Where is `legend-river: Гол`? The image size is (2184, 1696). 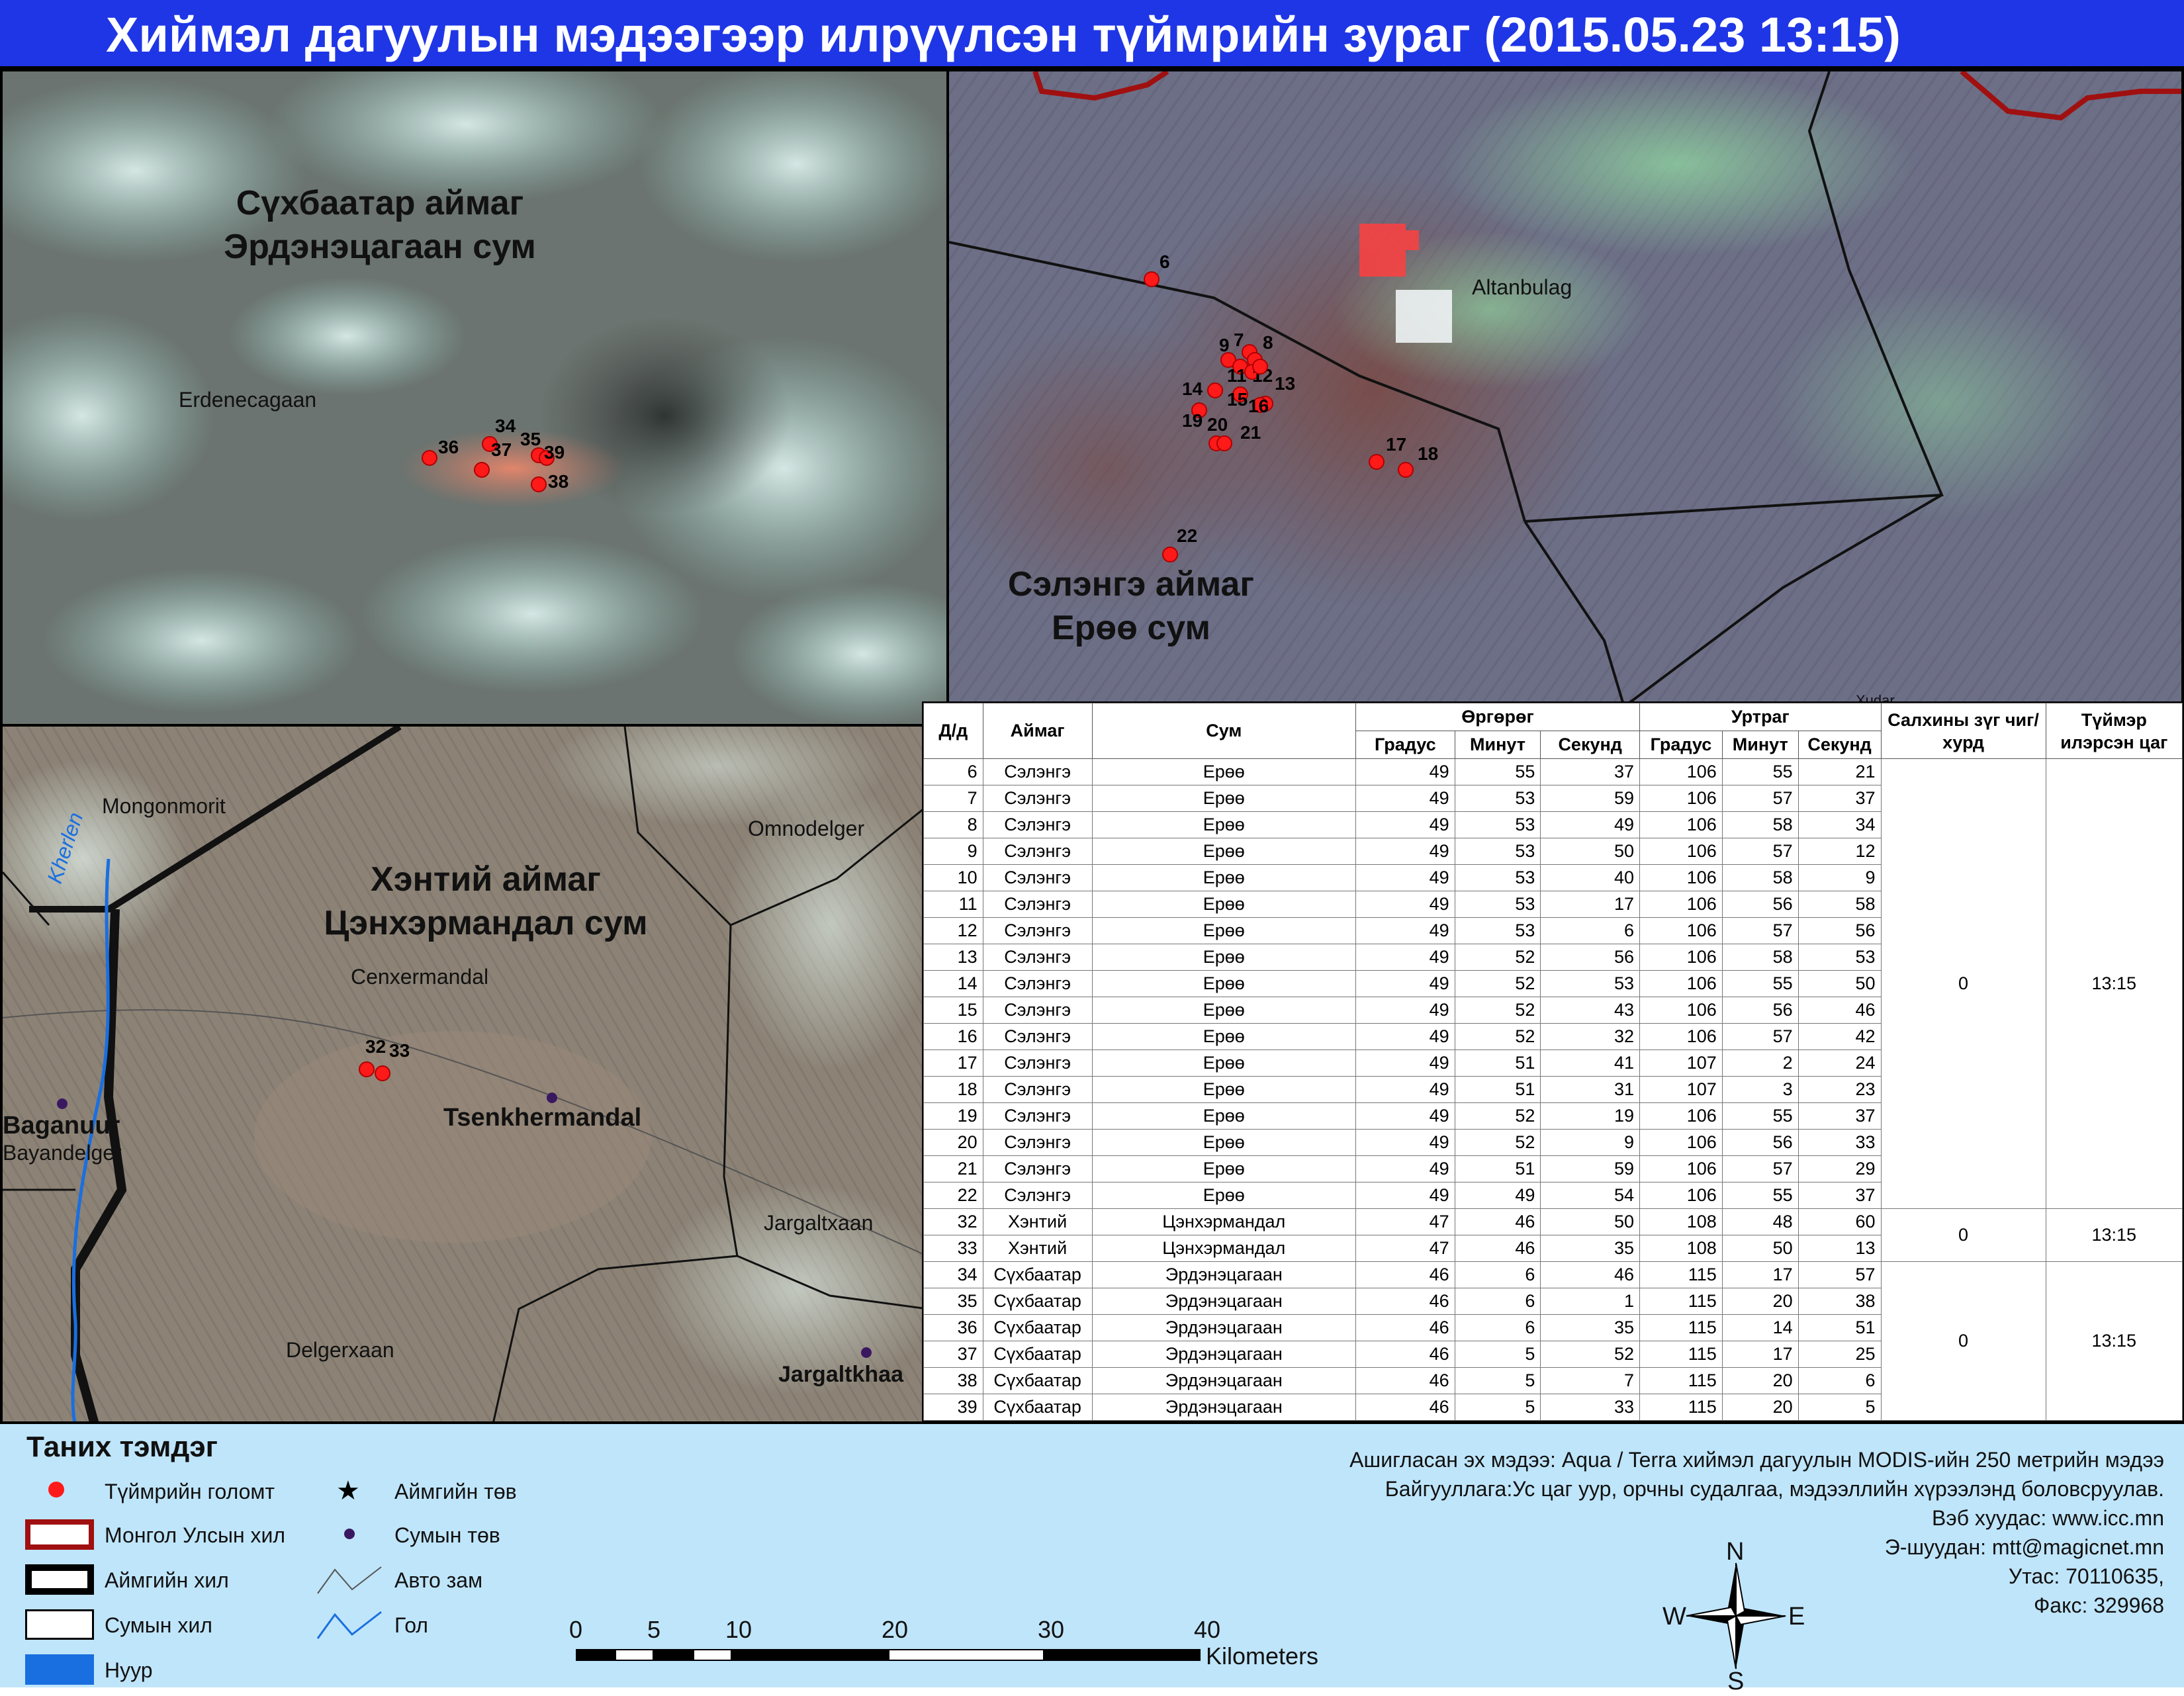
legend-river: Гол is located at coordinates (411, 1625).